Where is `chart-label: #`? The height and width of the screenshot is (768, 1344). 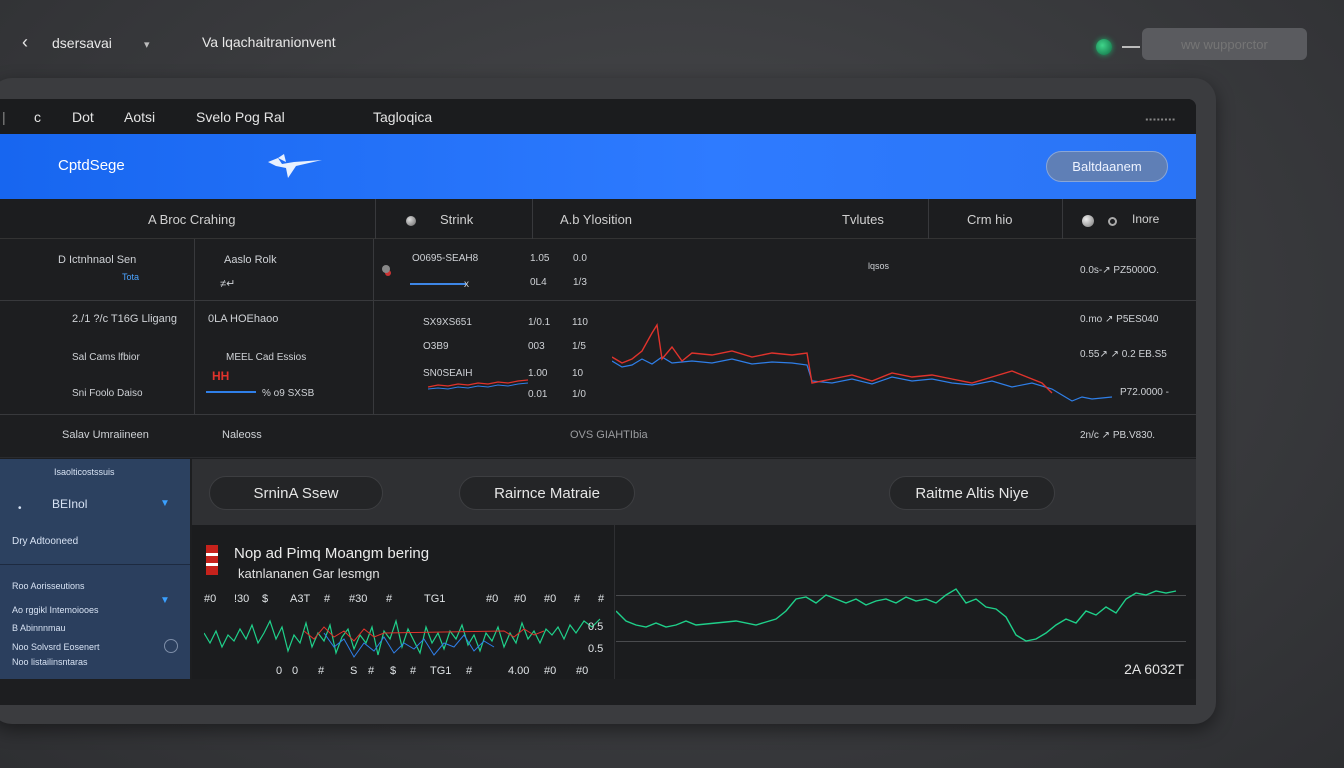
chart-label: # is located at coordinates (601, 599).